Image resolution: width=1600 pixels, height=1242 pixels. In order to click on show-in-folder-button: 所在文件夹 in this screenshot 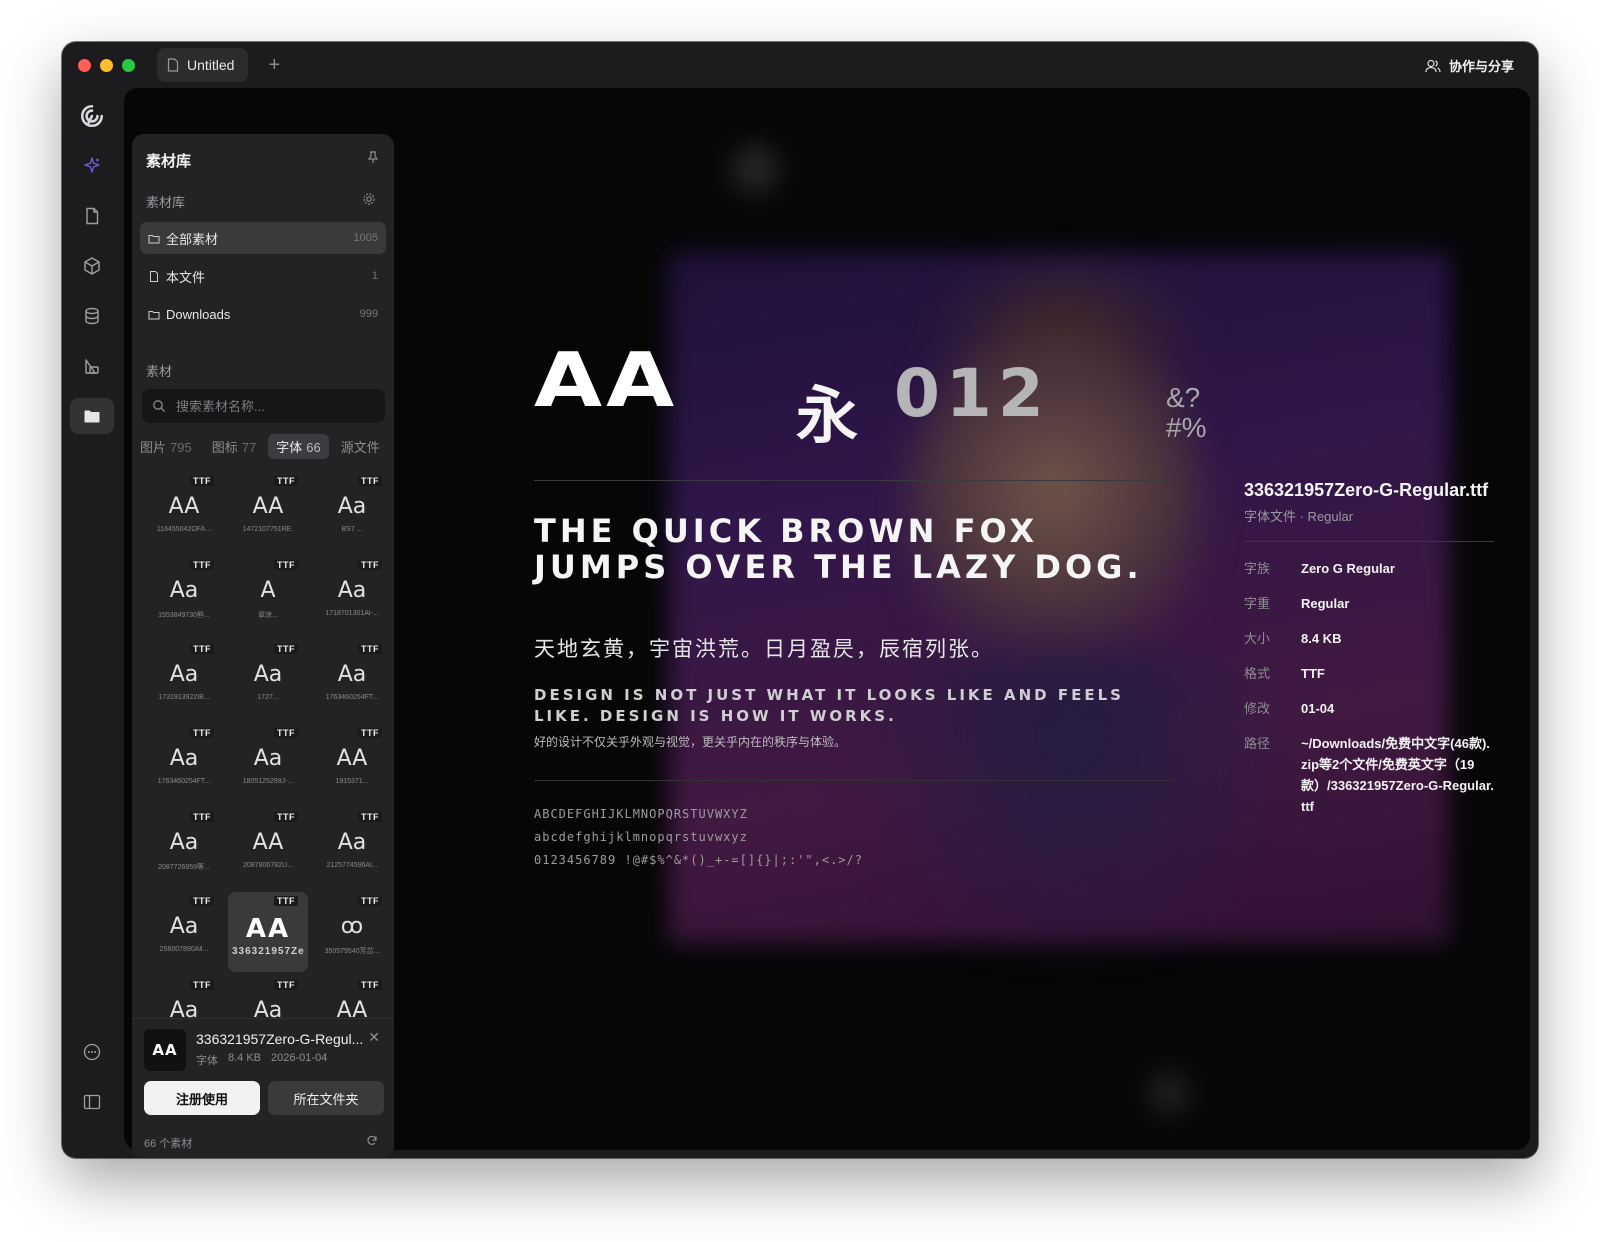, I will do `click(326, 1098)`.